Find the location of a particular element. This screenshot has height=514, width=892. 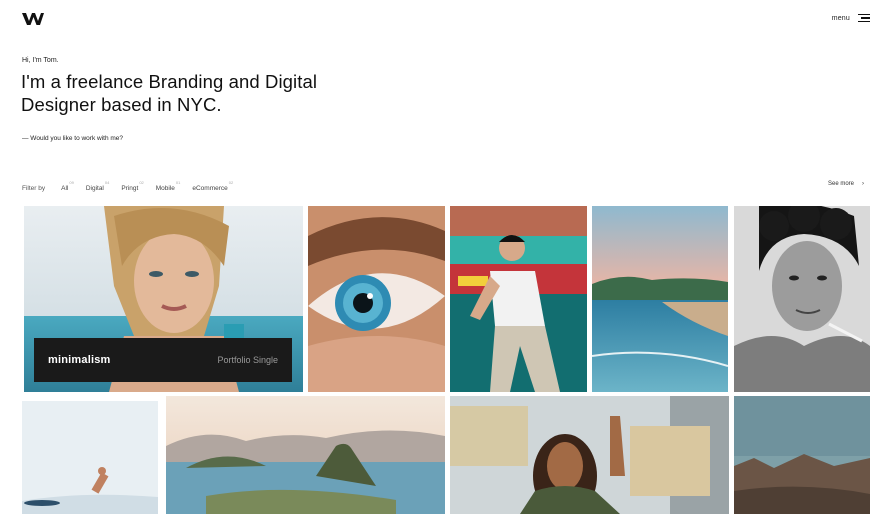

filter-ecommerce-count: 02 is located at coordinates (231, 182).